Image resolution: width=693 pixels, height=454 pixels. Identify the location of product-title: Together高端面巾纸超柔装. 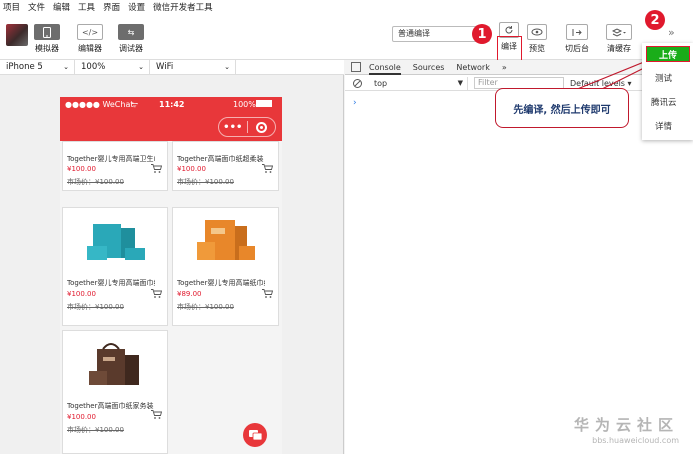
(220, 159).